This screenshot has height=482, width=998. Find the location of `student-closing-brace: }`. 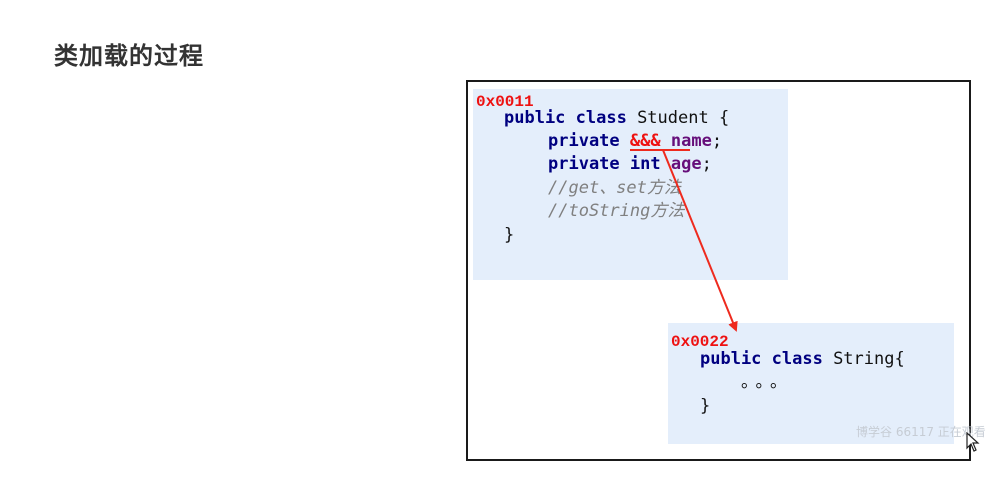

student-closing-brace: } is located at coordinates (509, 235).